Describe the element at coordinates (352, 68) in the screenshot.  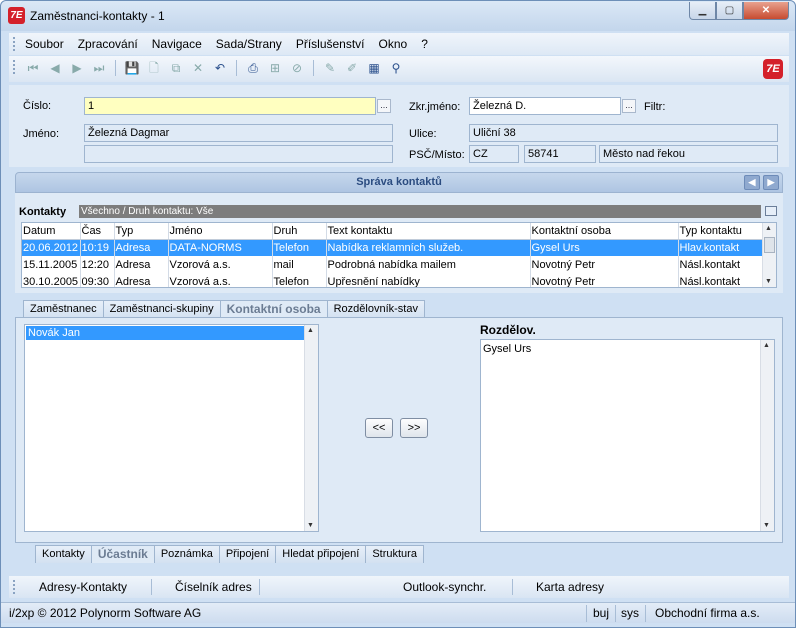
I see `edit-pen2-icon: ✐` at that location.